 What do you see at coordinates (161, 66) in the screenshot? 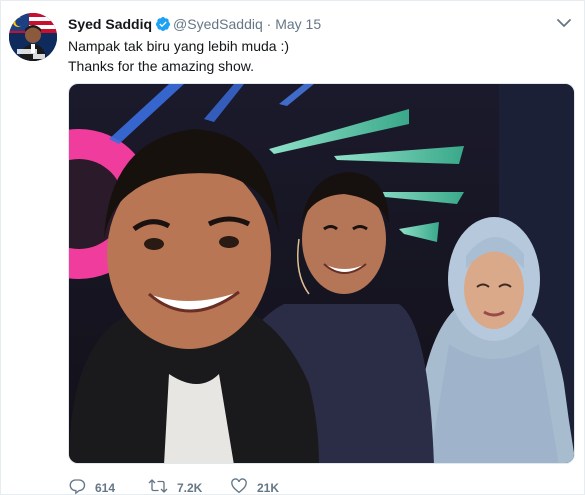
I see `tweet-text-line: Thanks for the amazing show.` at bounding box center [161, 66].